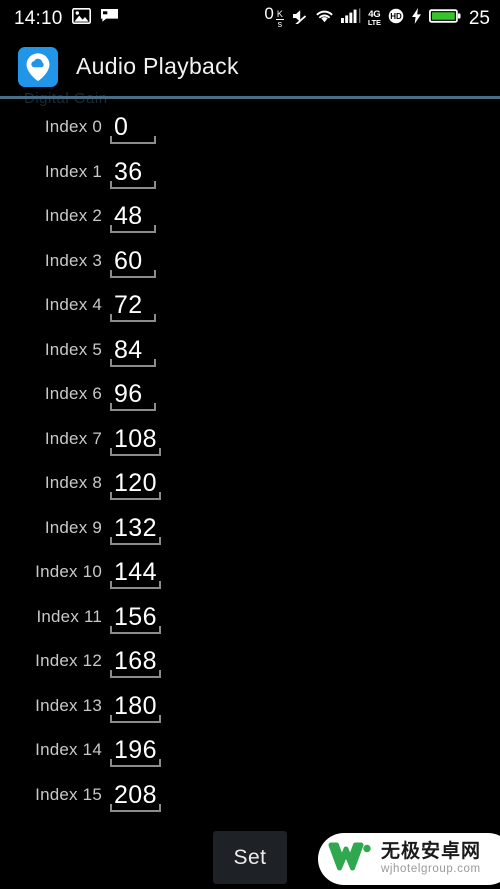 This screenshot has width=500, height=889. I want to click on index-value-text: 144, so click(135, 572).